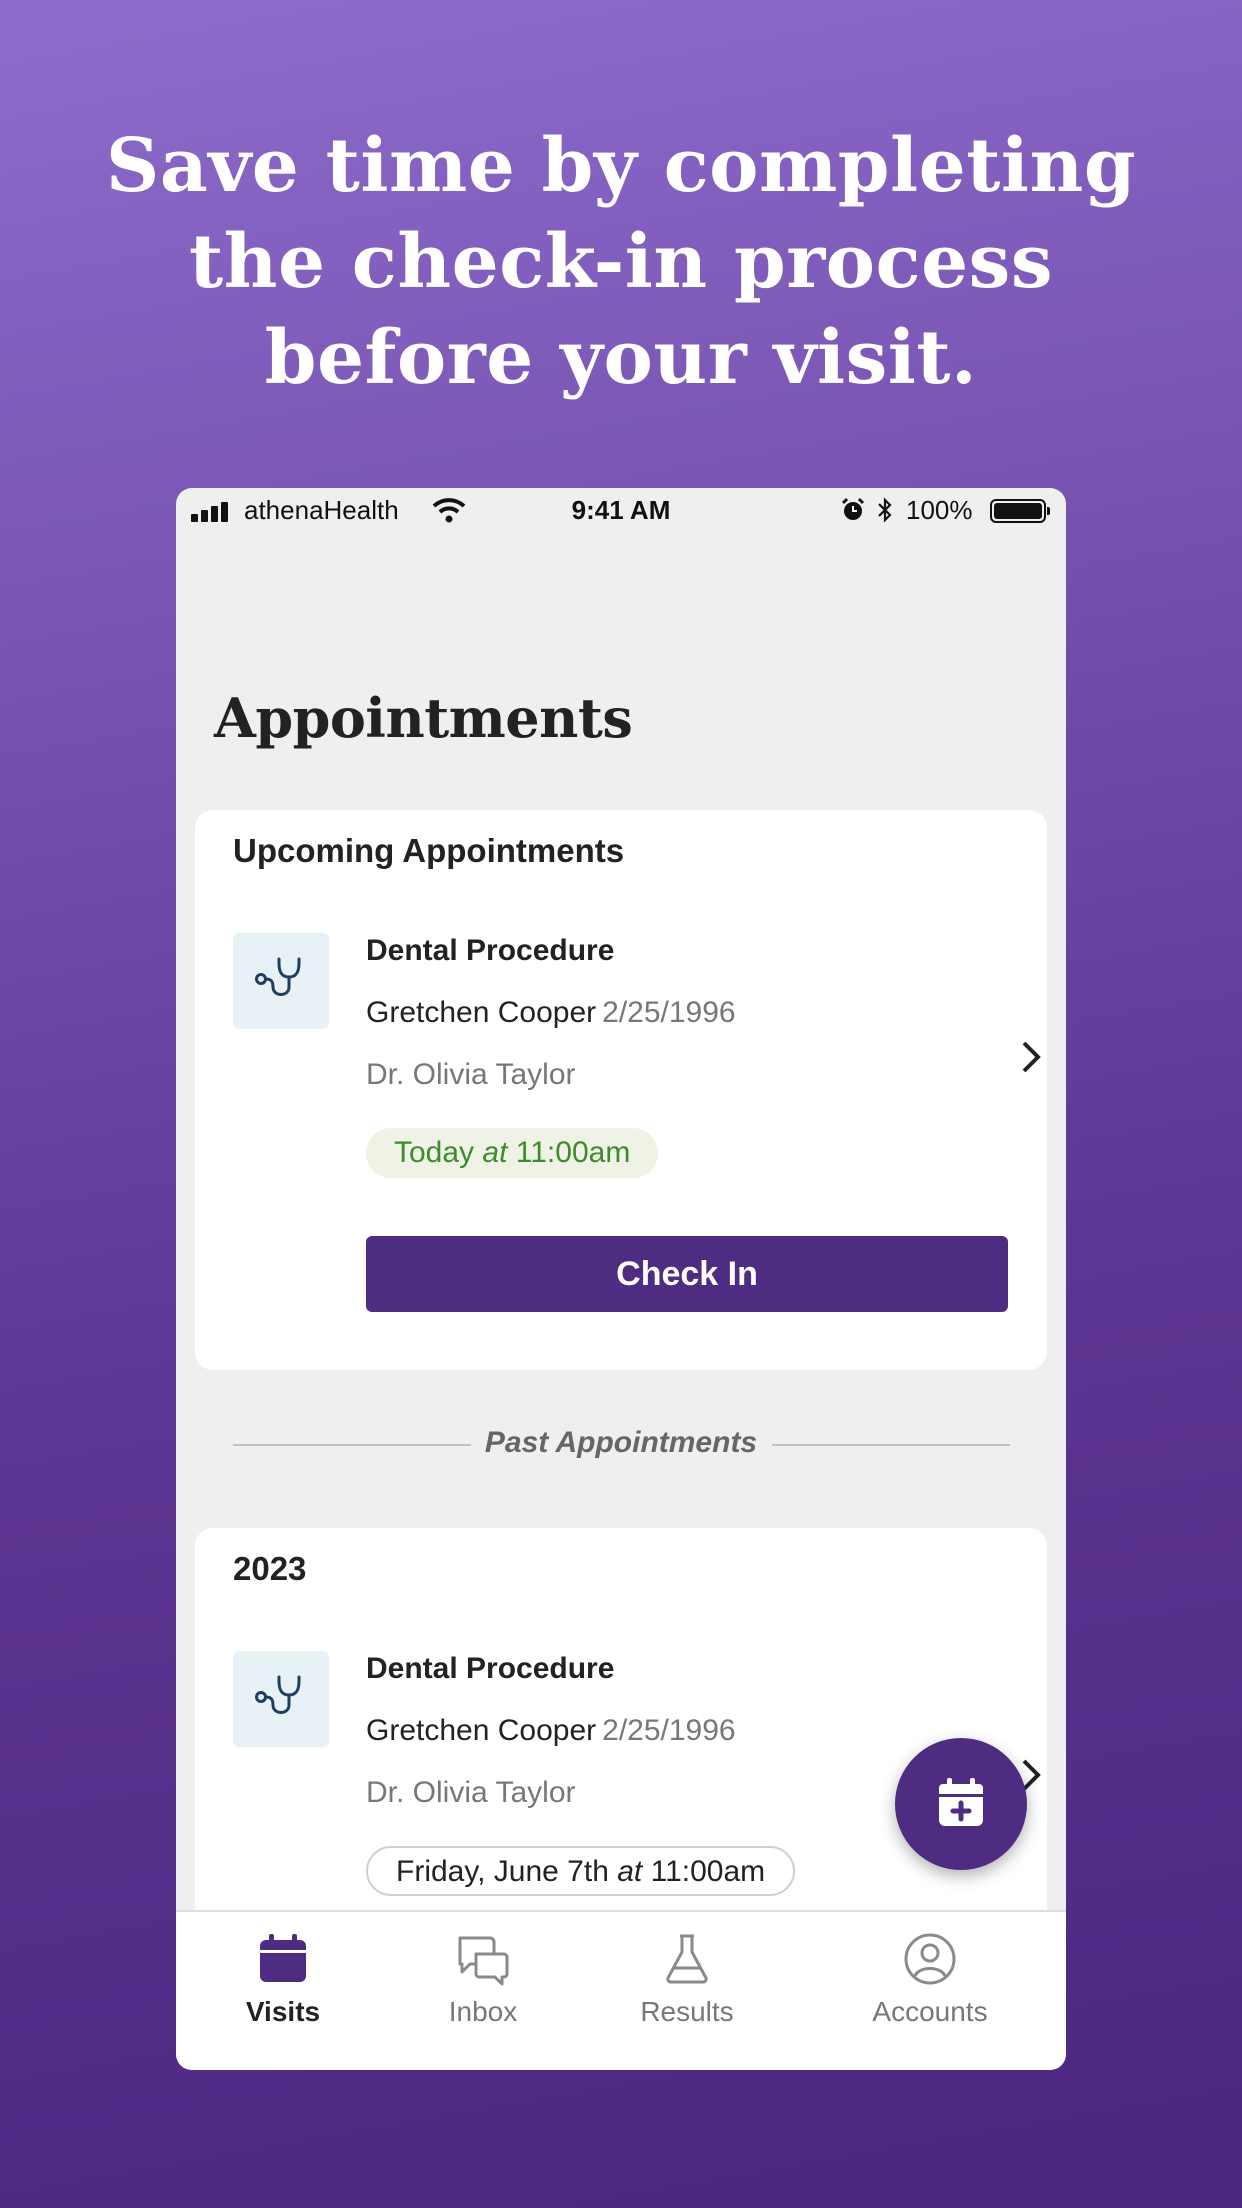 The image size is (1242, 2208). Describe the element at coordinates (1031, 1057) in the screenshot. I see `chevron-right-icon` at that location.